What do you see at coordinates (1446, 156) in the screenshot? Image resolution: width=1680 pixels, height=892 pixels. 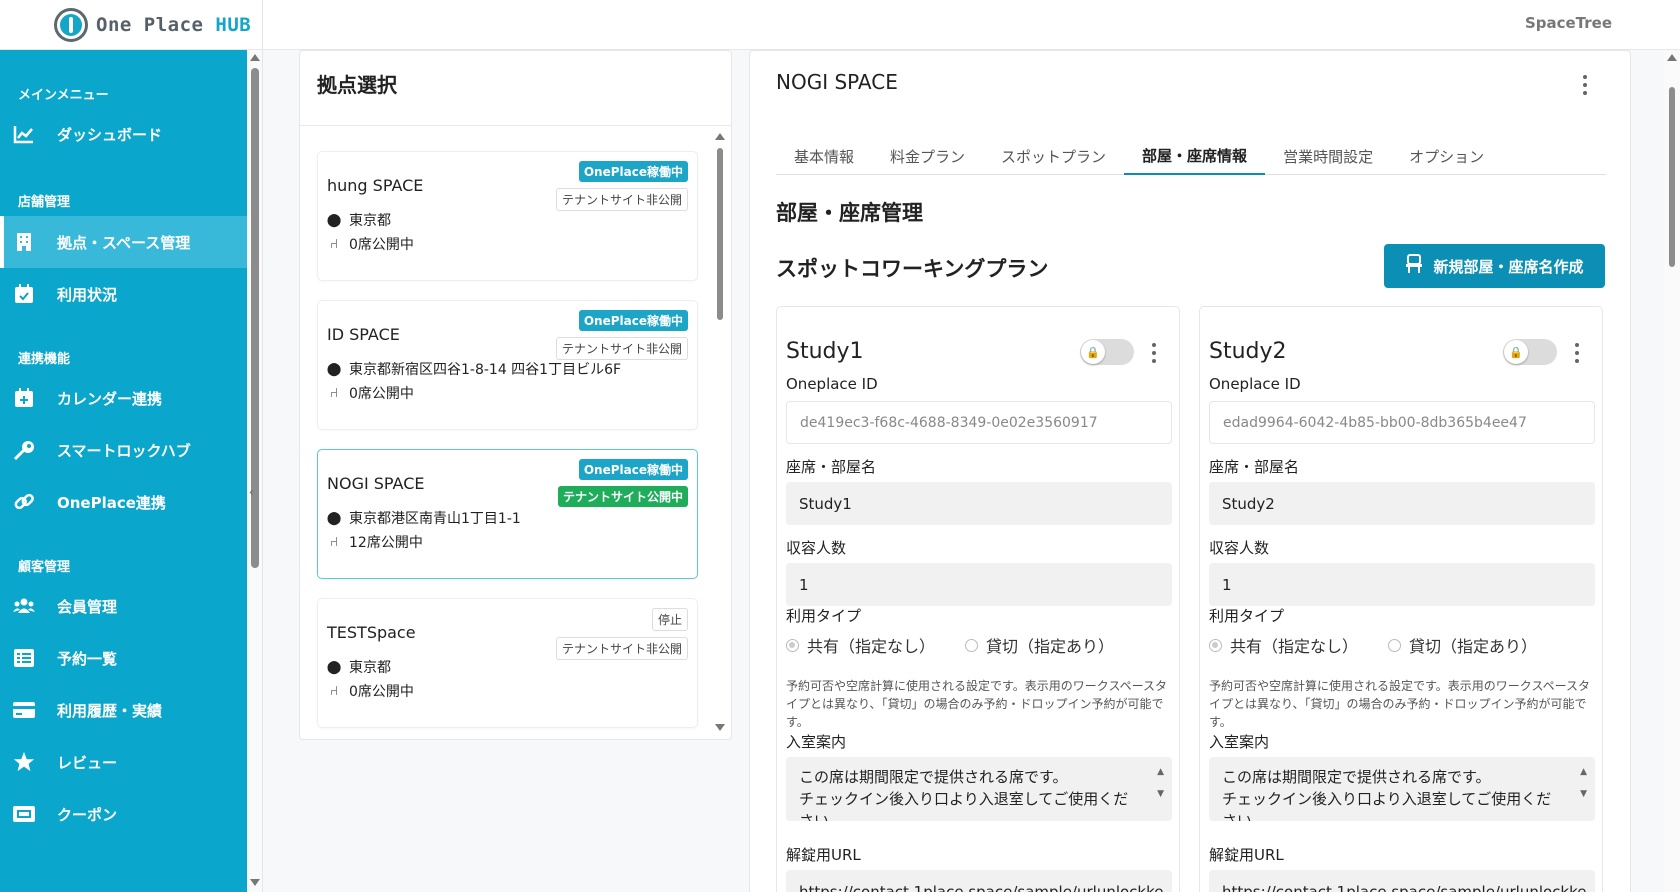 I see `tab-options: オプション` at bounding box center [1446, 156].